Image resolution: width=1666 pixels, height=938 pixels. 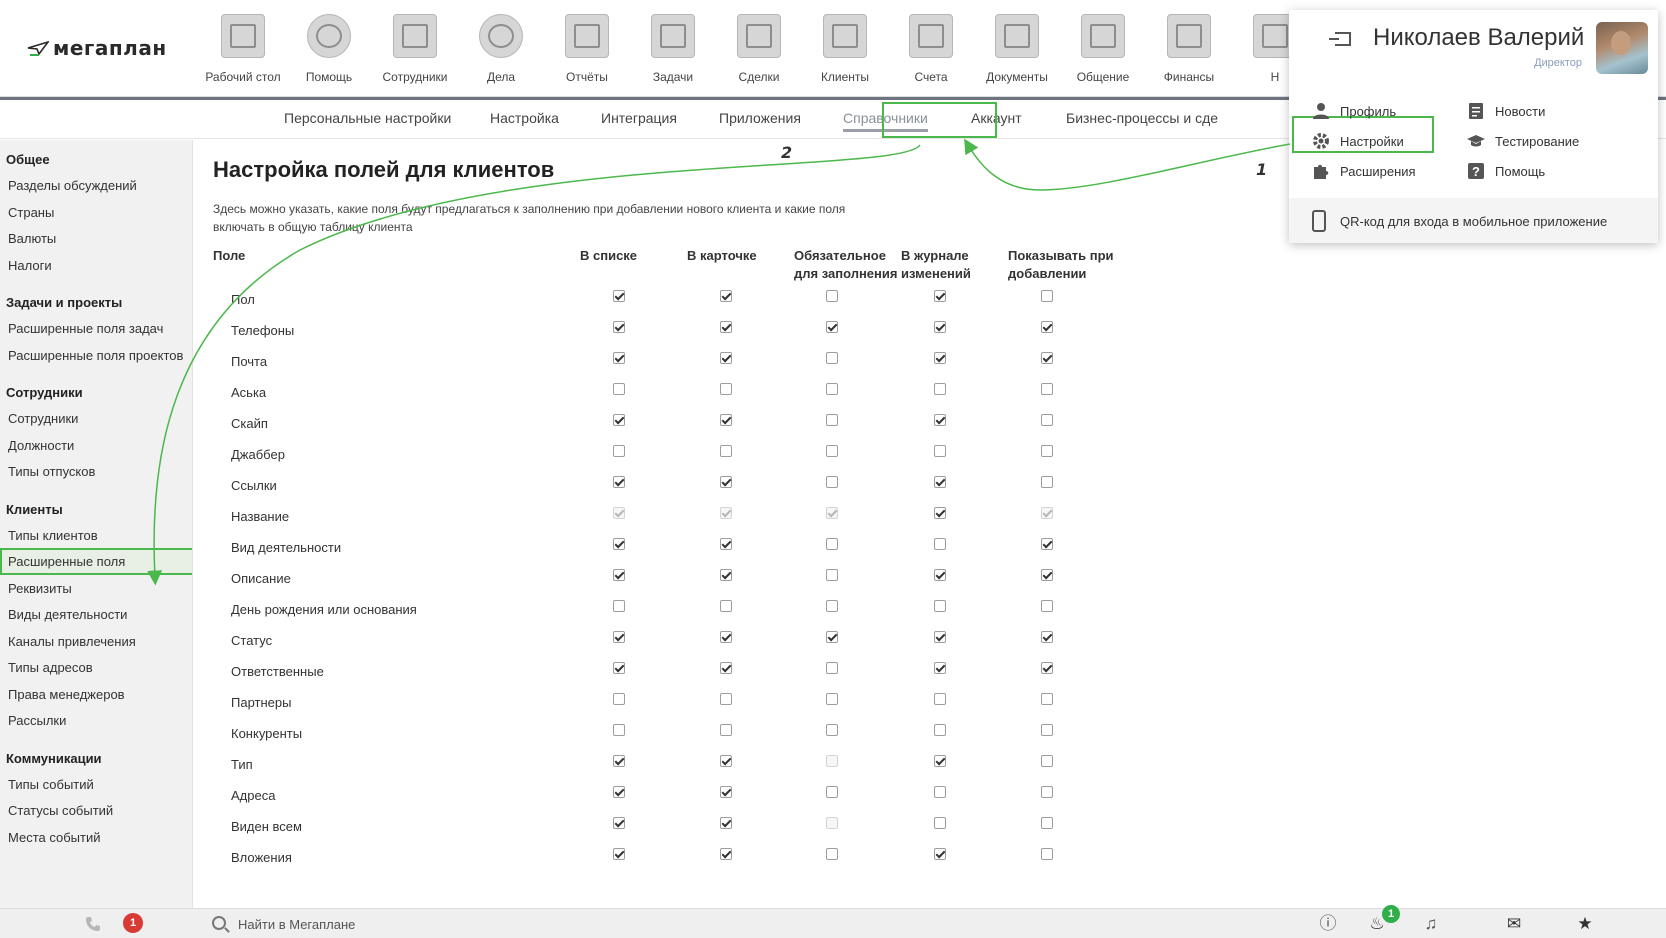 I want to click on sidebar-item: Расширенные поля задач, so click(x=97, y=328).